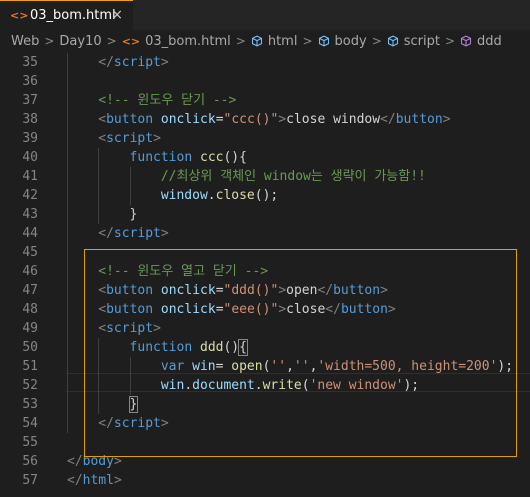 The width and height of the screenshot is (530, 497). Describe the element at coordinates (30, 252) in the screenshot. I see `line-number: 45` at that location.